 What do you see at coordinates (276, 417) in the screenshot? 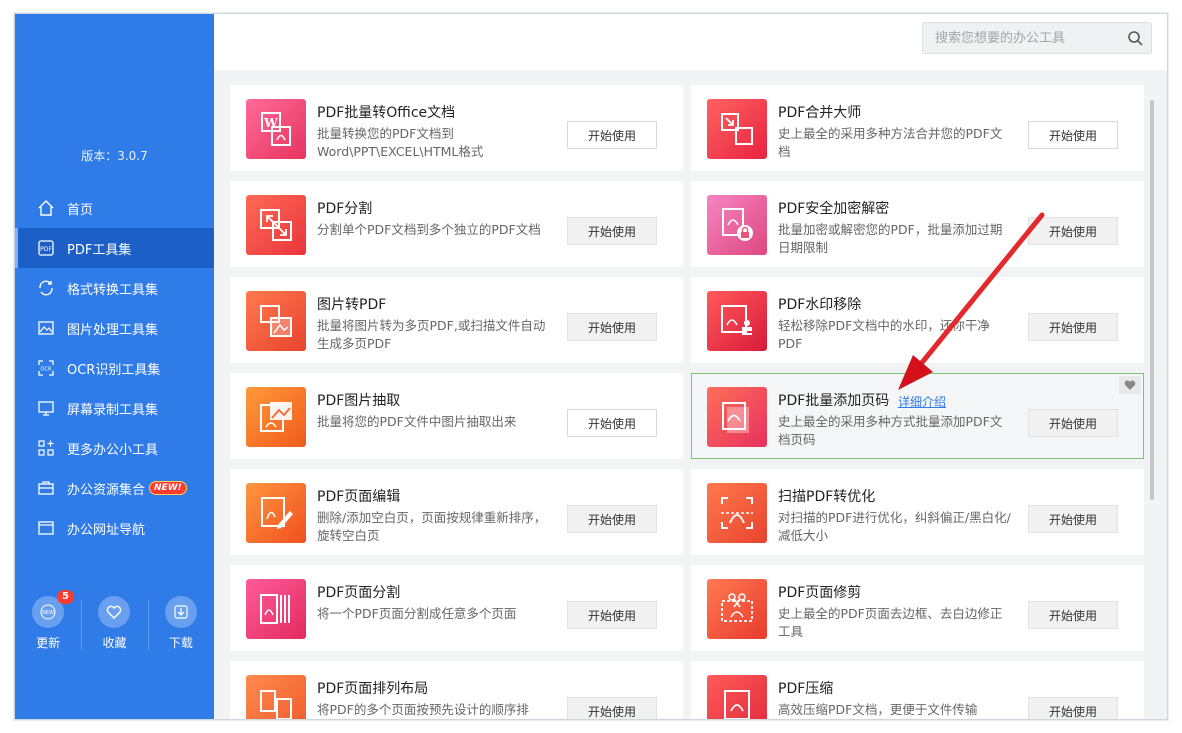
I see `image-extract-icon` at bounding box center [276, 417].